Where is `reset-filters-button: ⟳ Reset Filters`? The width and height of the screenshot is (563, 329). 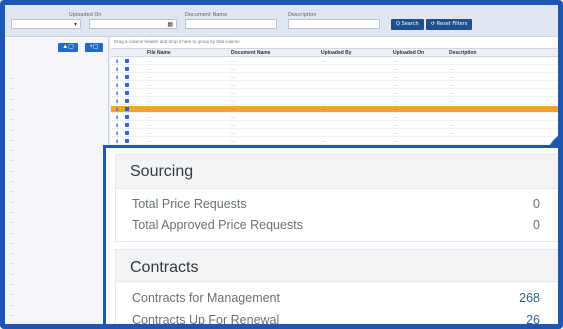 reset-filters-button: ⟳ Reset Filters is located at coordinates (449, 24).